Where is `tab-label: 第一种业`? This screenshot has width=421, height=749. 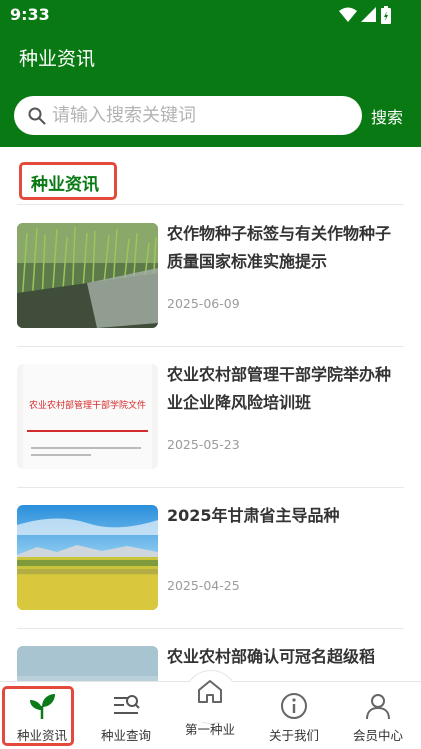 tab-label: 第一种业 is located at coordinates (209, 729).